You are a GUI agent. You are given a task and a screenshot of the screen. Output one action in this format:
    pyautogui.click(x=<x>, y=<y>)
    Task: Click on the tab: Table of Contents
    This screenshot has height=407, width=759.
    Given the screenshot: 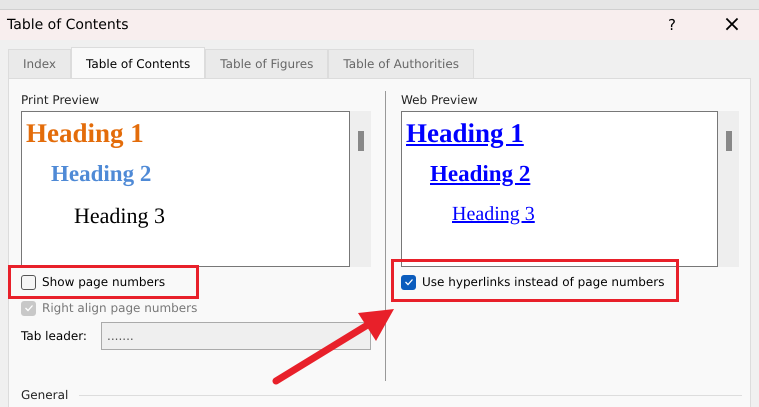 What is the action you would take?
    pyautogui.click(x=138, y=63)
    